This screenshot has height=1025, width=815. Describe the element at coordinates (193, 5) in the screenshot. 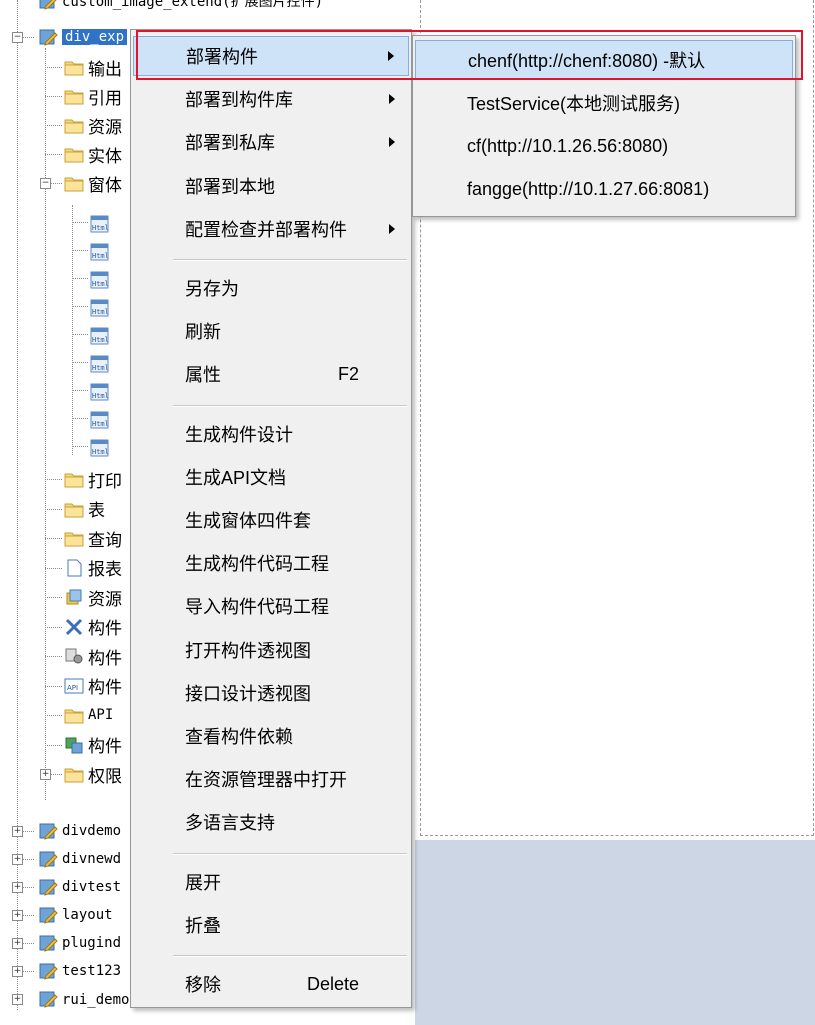

I see `tree-node-label: custom_image_extend(扩展图片控件)` at that location.